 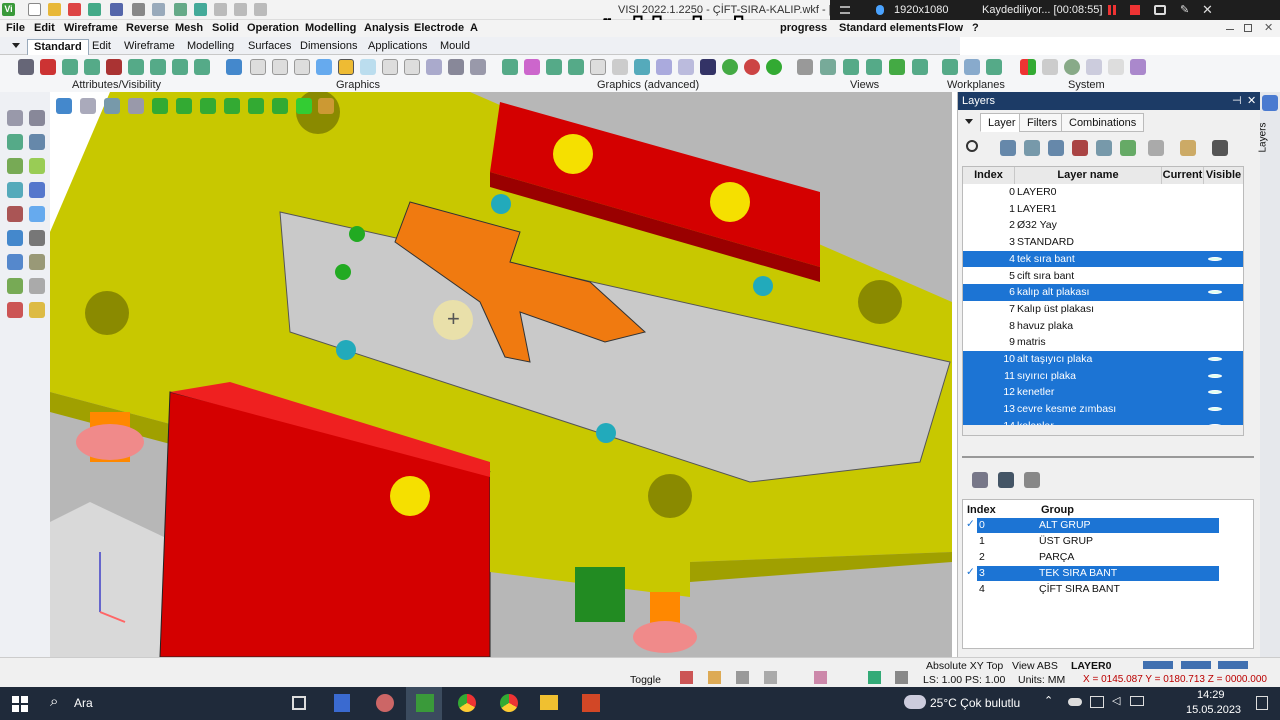 What do you see at coordinates (208, 106) in the screenshot?
I see `view-cube3-icon` at bounding box center [208, 106].